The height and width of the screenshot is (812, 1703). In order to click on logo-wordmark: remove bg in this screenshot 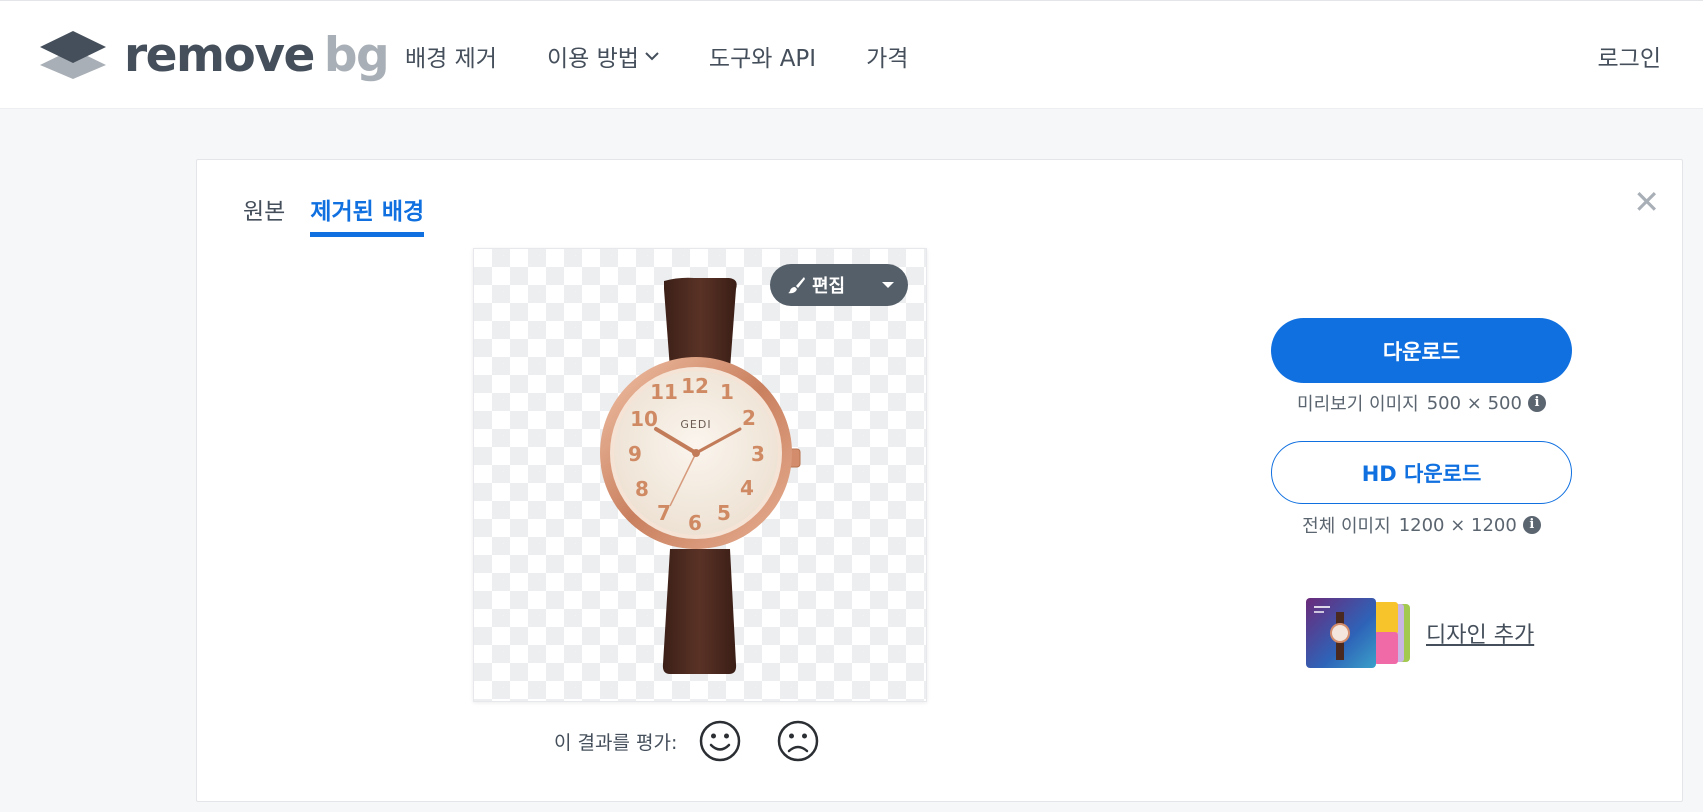, I will do `click(257, 55)`.